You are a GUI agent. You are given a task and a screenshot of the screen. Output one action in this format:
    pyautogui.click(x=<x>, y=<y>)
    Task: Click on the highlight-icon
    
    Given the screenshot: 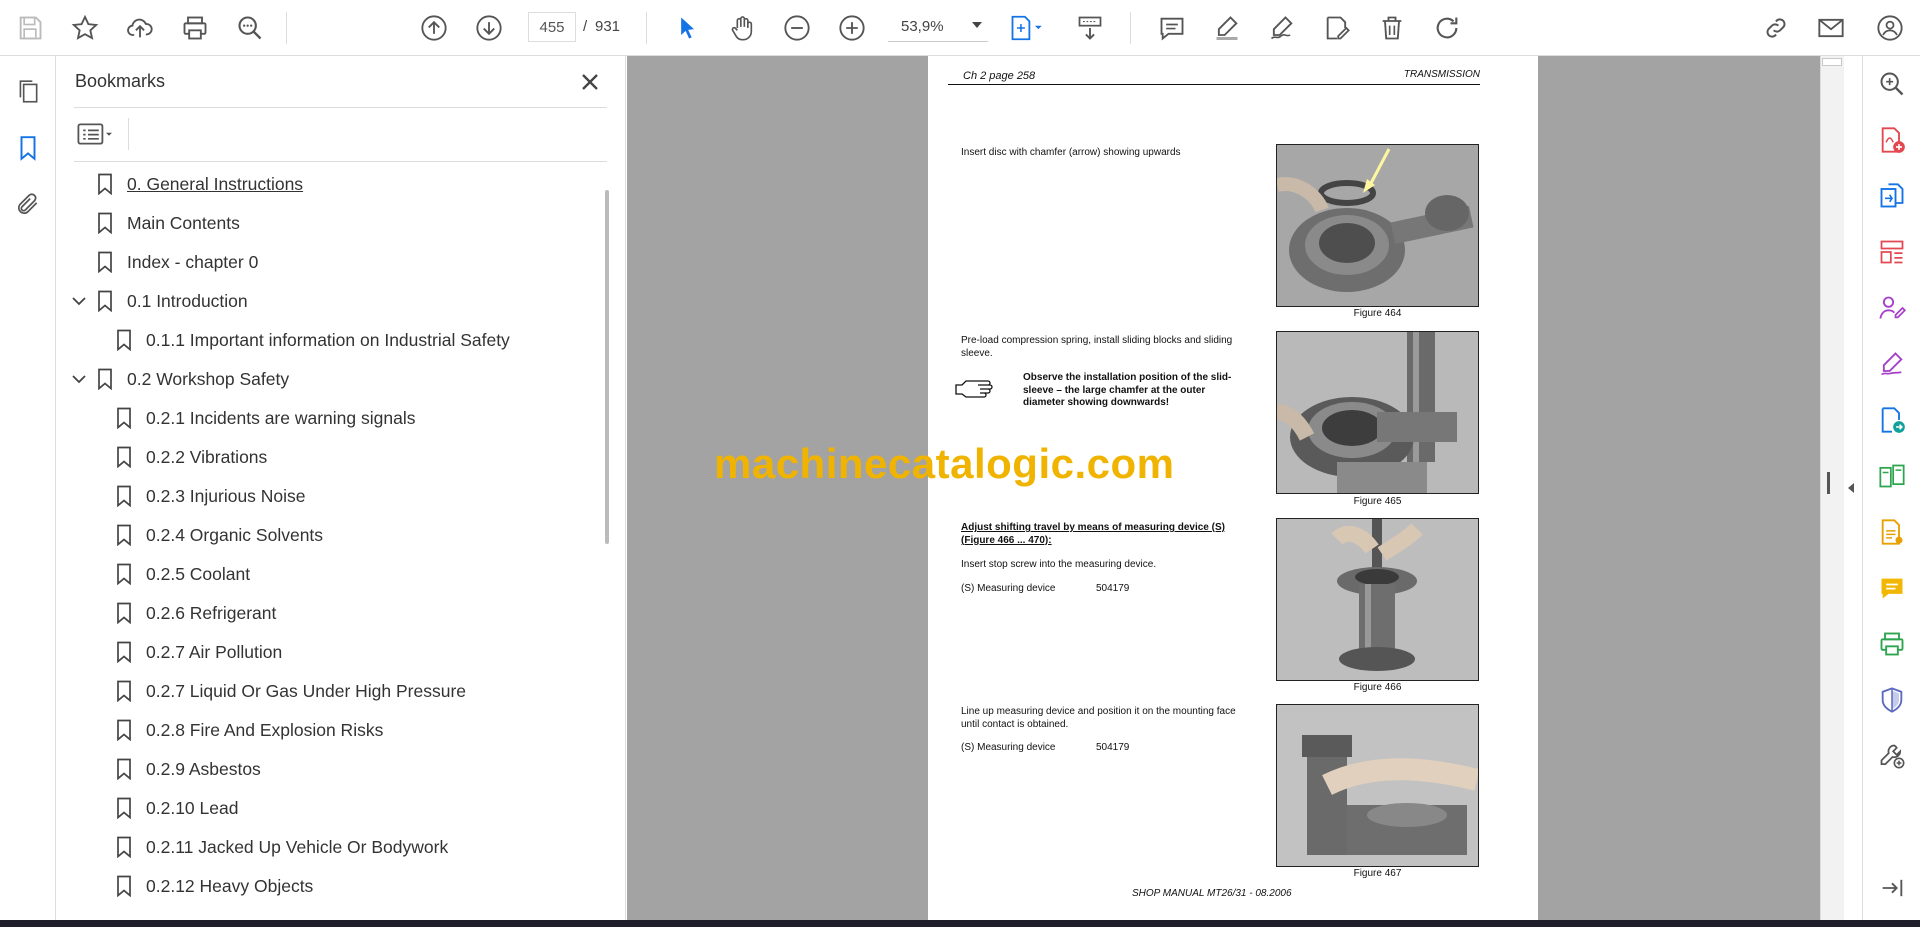 What is the action you would take?
    pyautogui.click(x=1227, y=28)
    